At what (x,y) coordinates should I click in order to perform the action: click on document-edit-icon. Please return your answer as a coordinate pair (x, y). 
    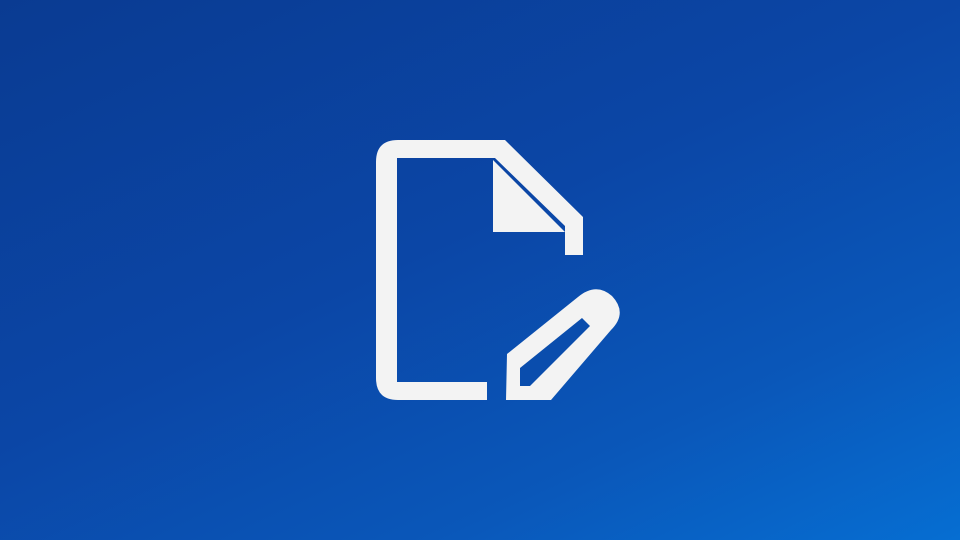
    Looking at the image, I should click on (498, 270).